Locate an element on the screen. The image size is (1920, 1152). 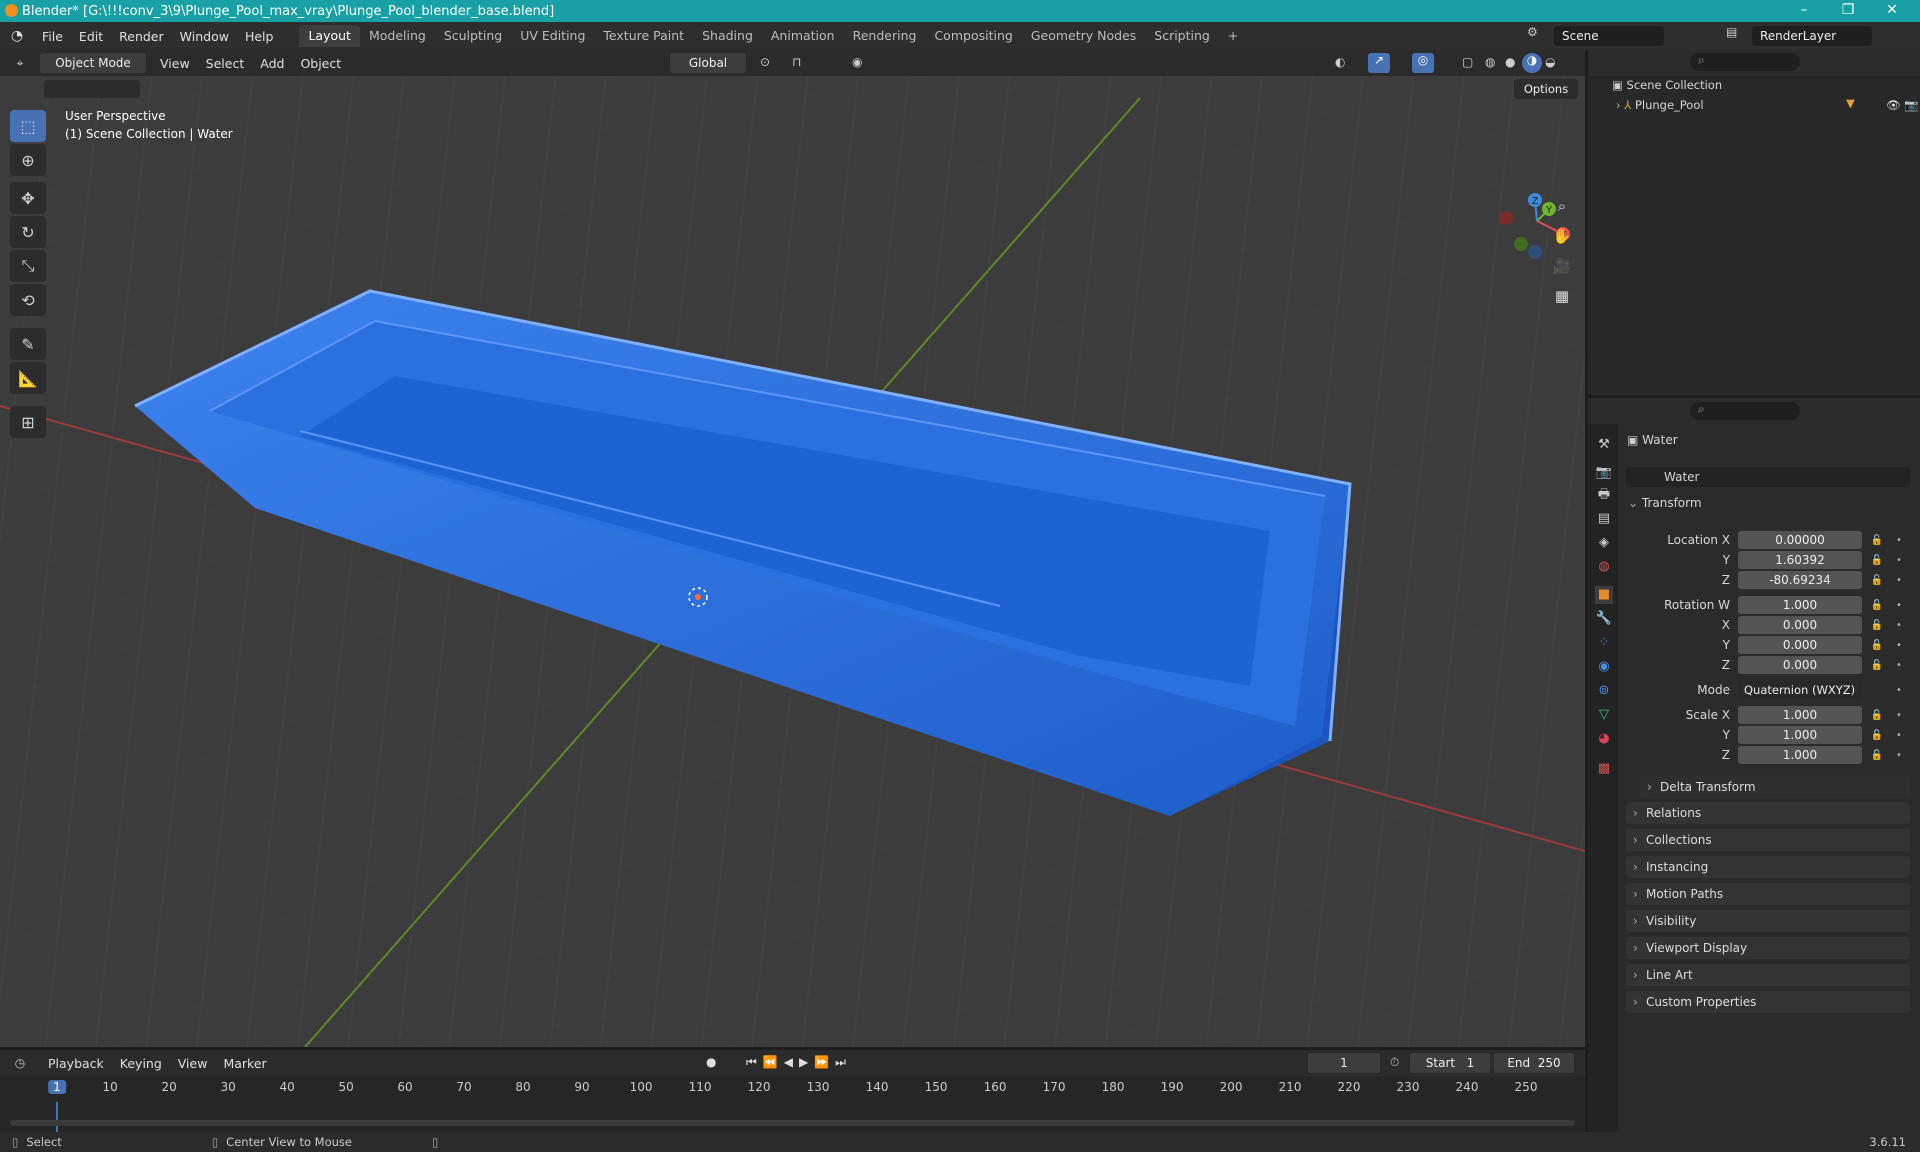
timeline-menu-marker: Marker is located at coordinates (244, 1063).